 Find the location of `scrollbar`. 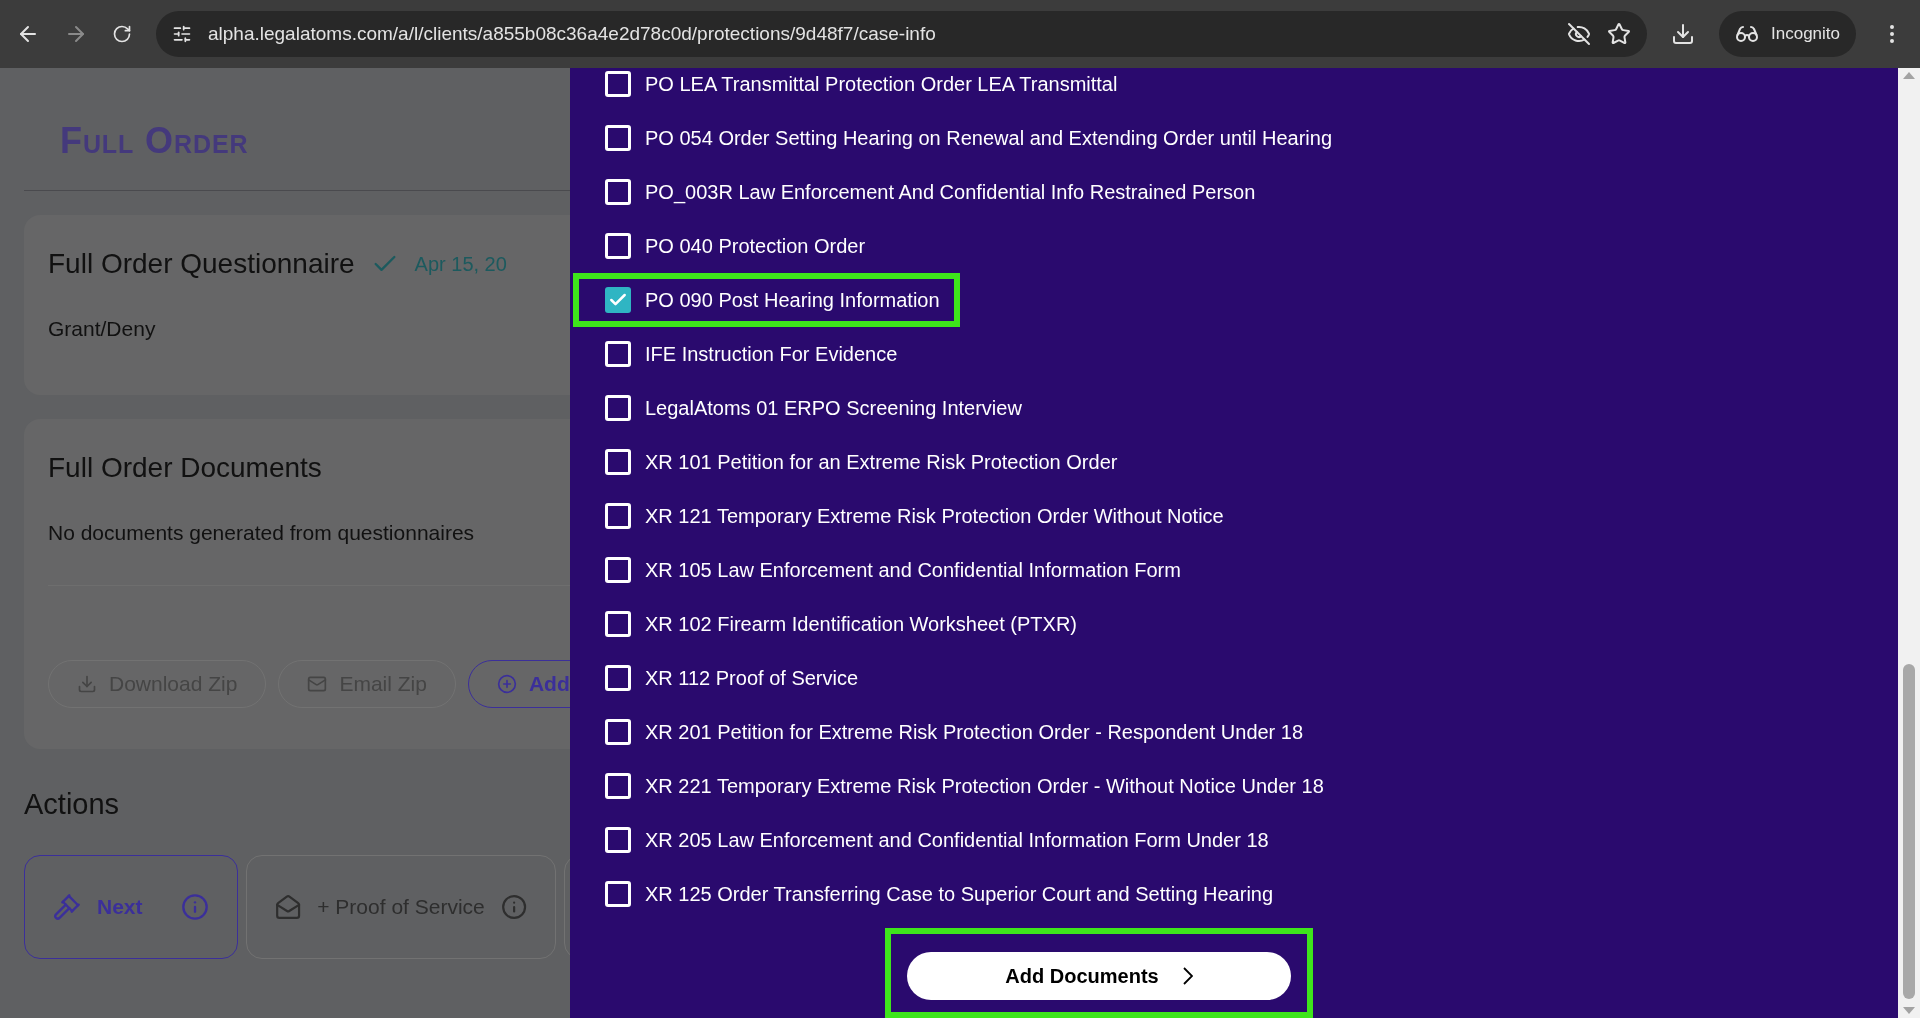

scrollbar is located at coordinates (1909, 543).